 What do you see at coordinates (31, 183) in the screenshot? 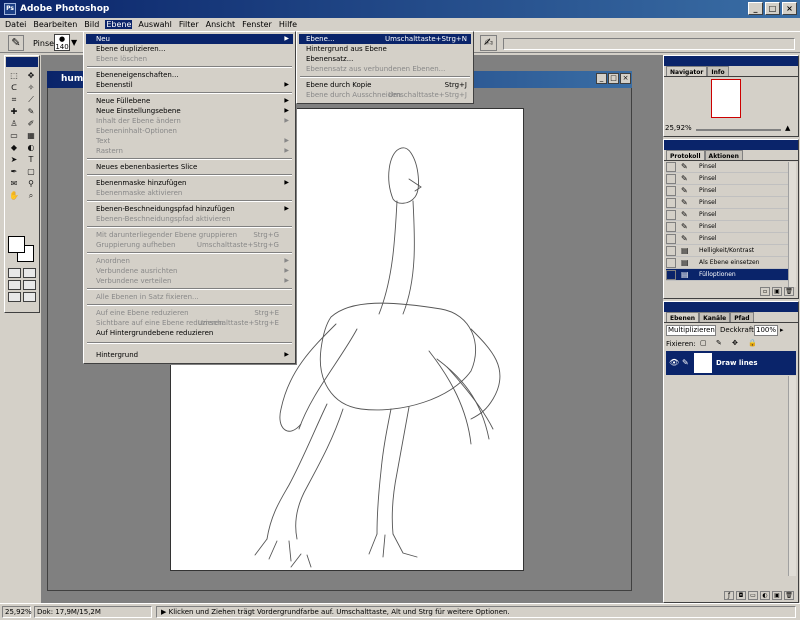
I see `eyedropper-icon: ⚲` at bounding box center [31, 183].